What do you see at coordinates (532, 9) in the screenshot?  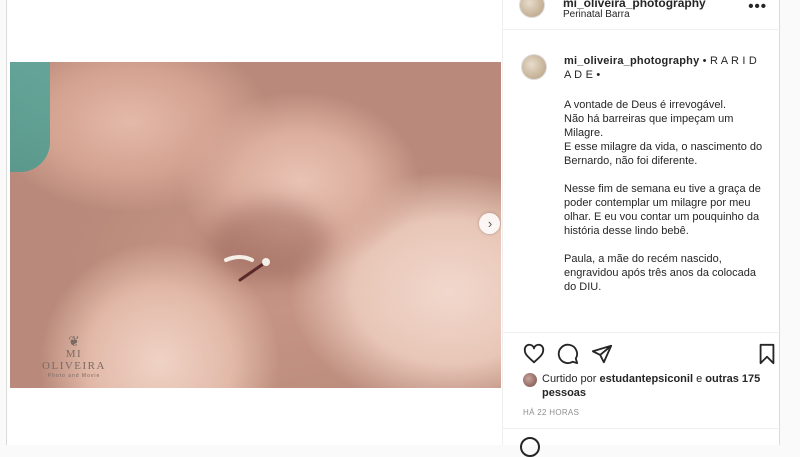 I see `header-avatar` at bounding box center [532, 9].